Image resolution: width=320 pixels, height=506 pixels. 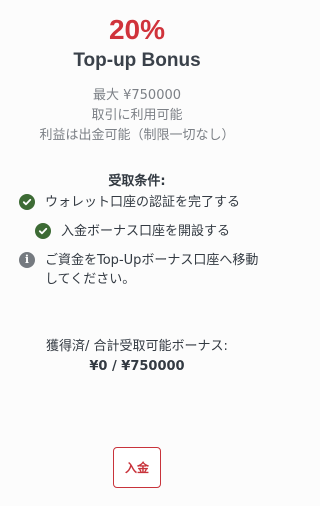 I want to click on deposit-button: 入金, so click(x=137, y=467).